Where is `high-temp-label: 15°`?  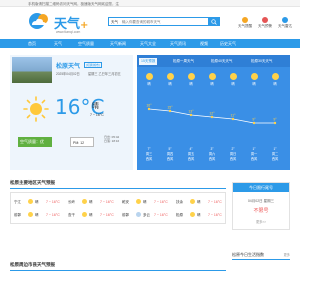
high-temp-label: 15° is located at coordinates (170, 108).